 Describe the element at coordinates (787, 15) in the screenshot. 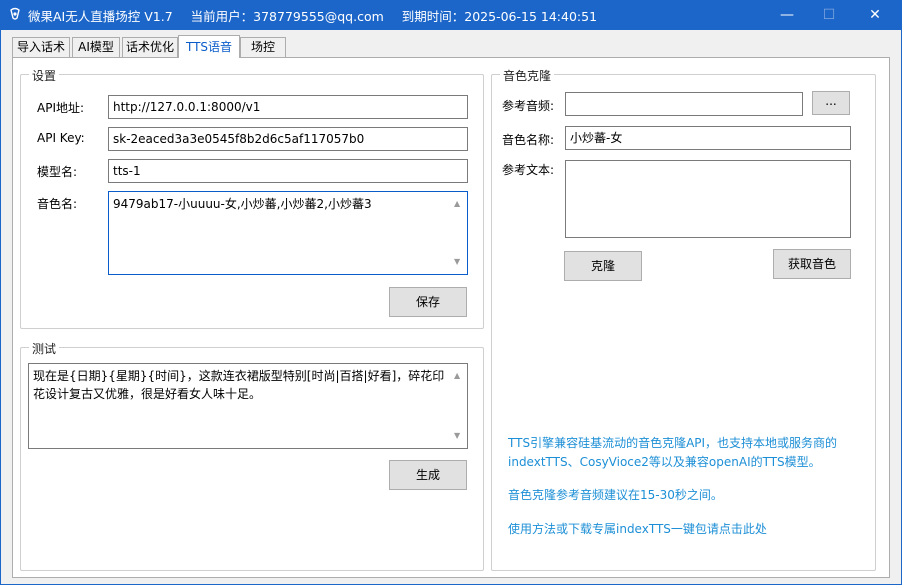

I see `minimize-button: —` at that location.